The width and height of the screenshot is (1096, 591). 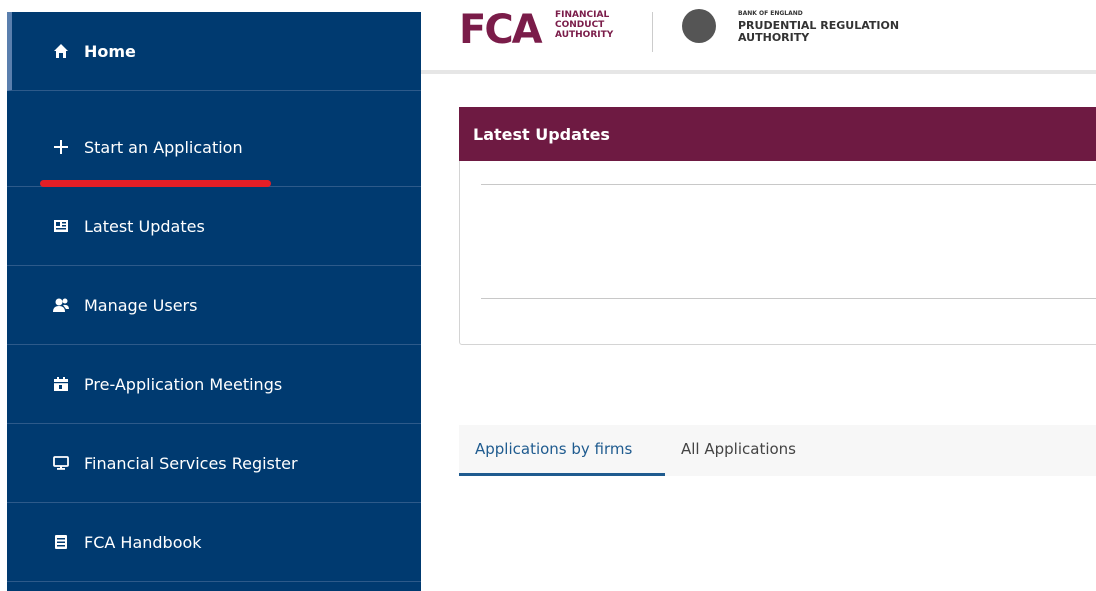 What do you see at coordinates (214, 226) in the screenshot?
I see `sidebar-item-latest-updates: Latest Updates` at bounding box center [214, 226].